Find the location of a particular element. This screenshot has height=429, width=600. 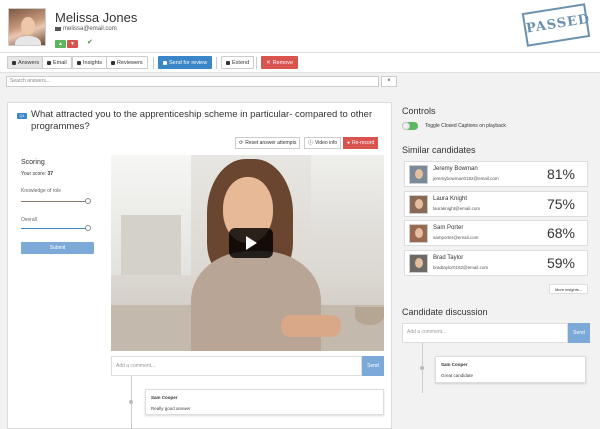

candidate-score: 75% is located at coordinates (561, 204).